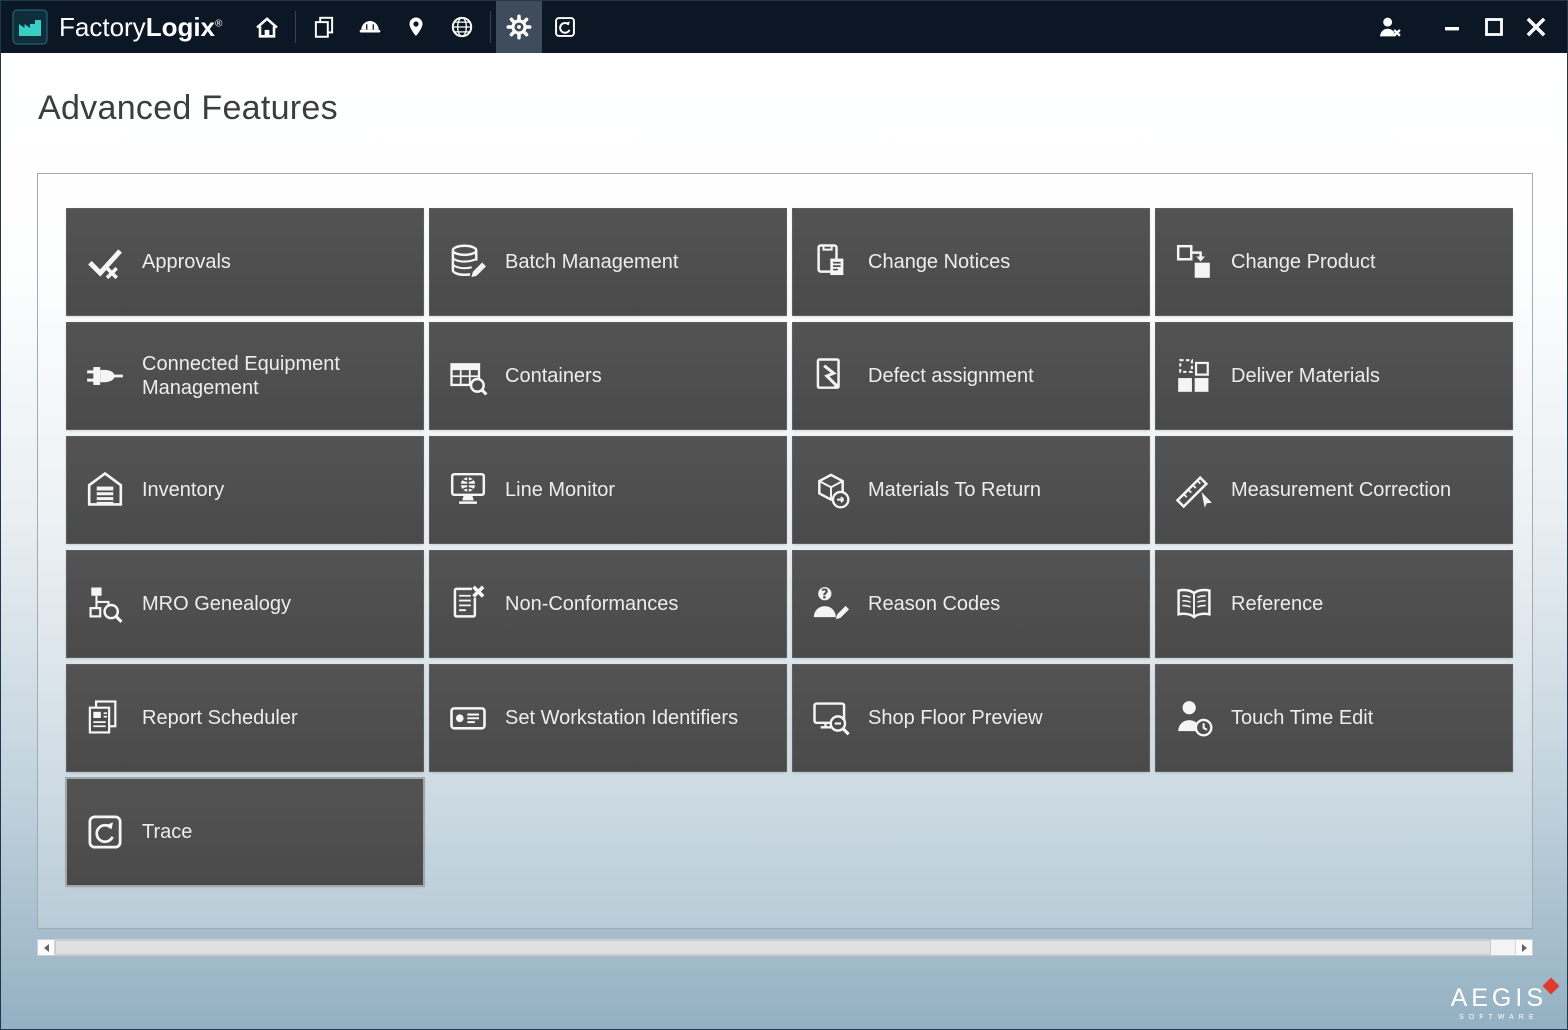 Image resolution: width=1568 pixels, height=1030 pixels. I want to click on tile-deliver-materials: Deliver Materials, so click(1334, 376).